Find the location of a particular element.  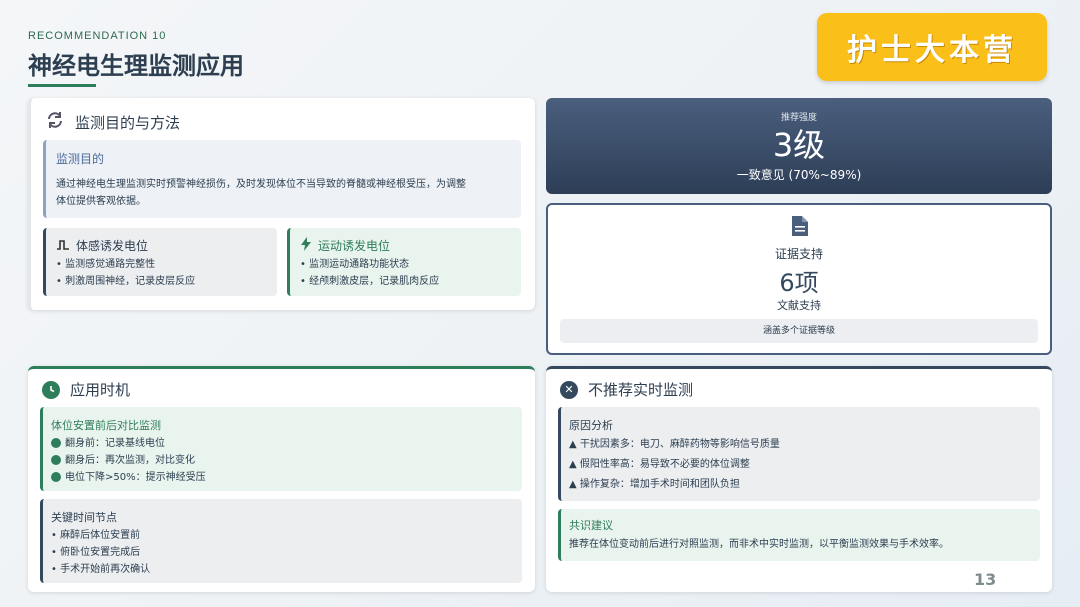

list-item: ▲ 假阳性率高：易导致不必要的体位调整 is located at coordinates (659, 464).